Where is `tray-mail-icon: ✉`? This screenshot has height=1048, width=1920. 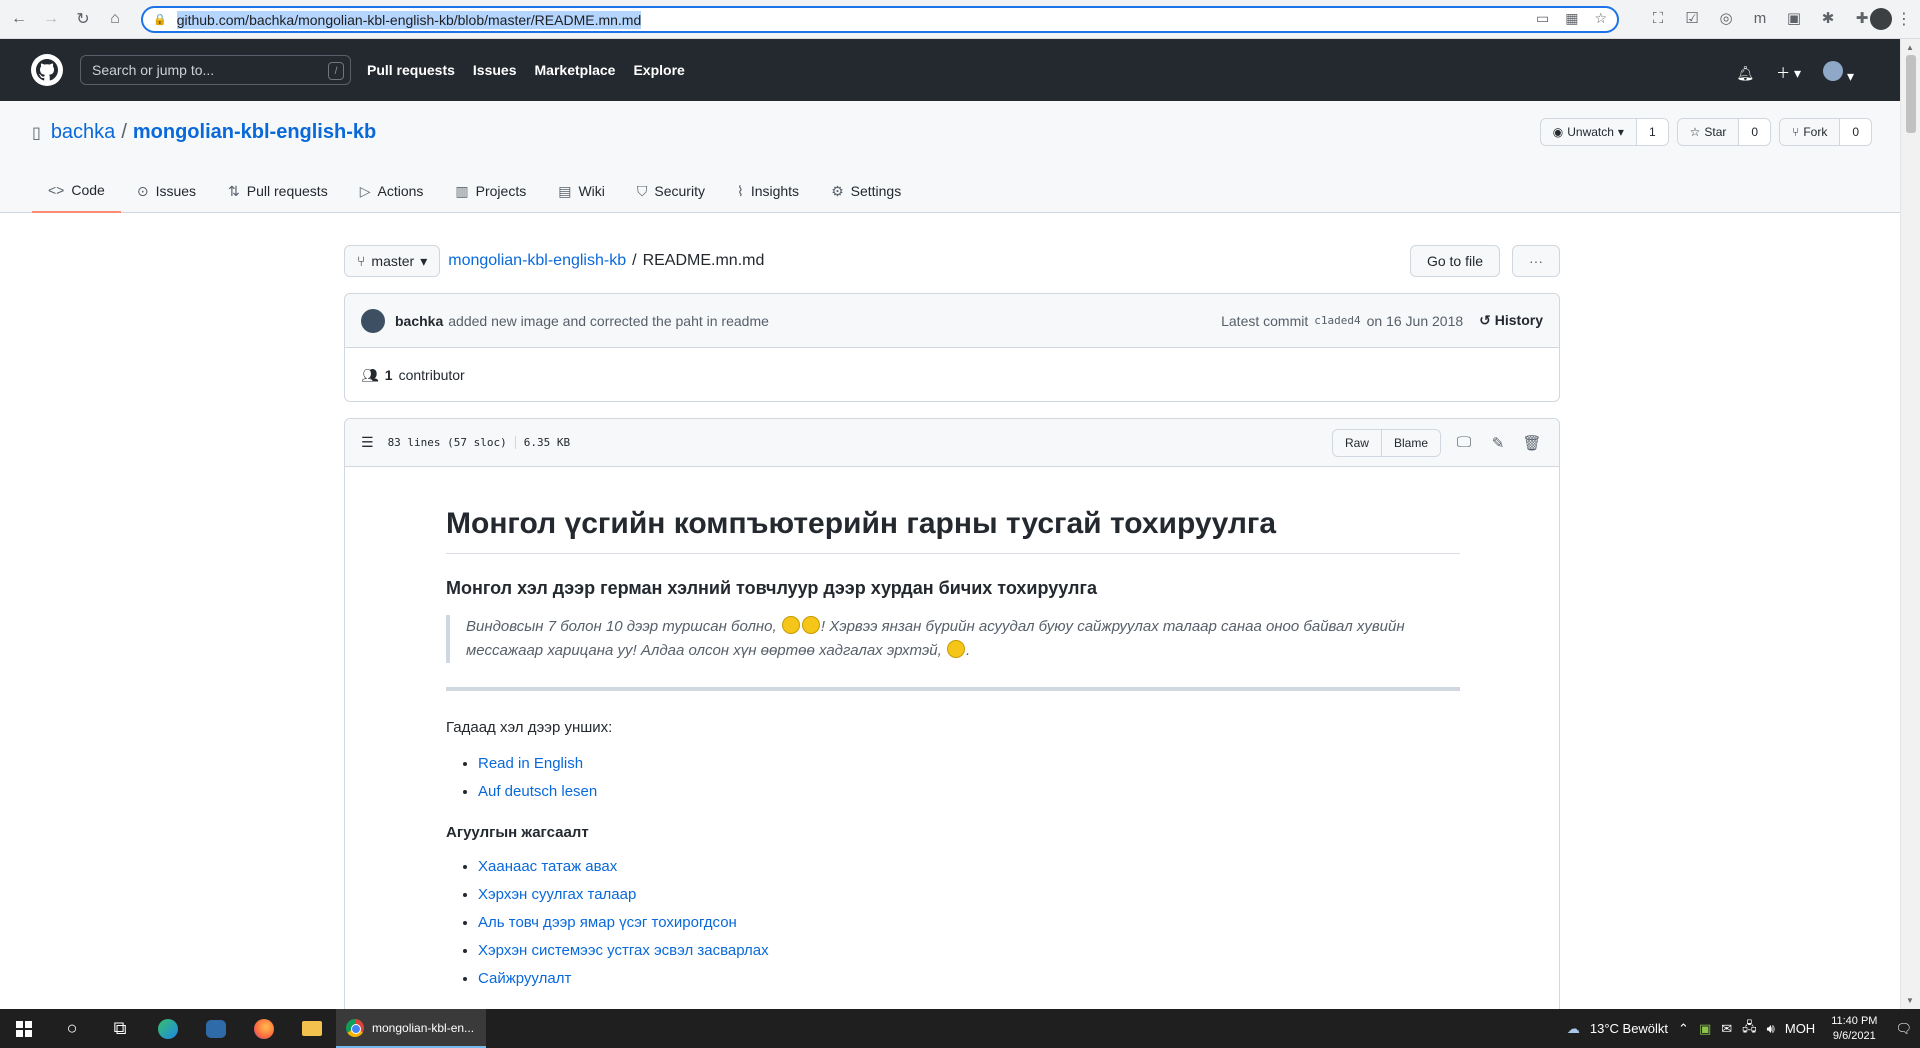 tray-mail-icon: ✉ is located at coordinates (1726, 1029).